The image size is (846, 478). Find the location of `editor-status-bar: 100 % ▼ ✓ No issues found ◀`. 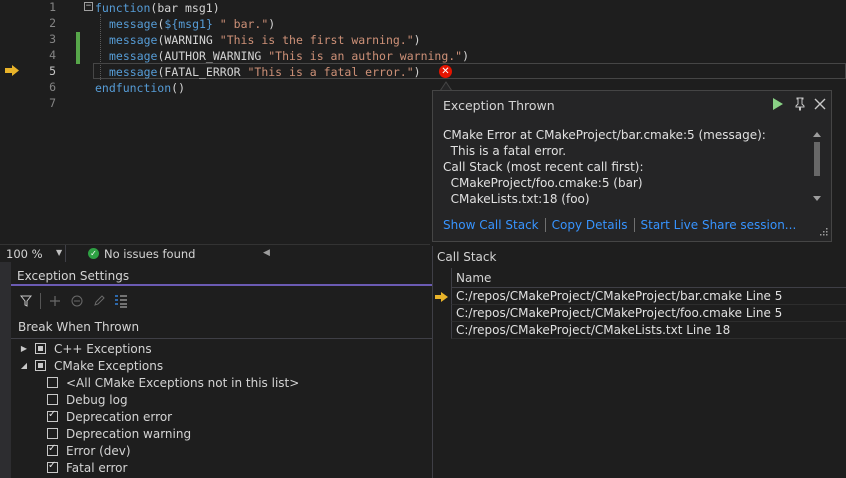

editor-status-bar: 100 % ▼ ✓ No issues found ◀ is located at coordinates (215, 253).